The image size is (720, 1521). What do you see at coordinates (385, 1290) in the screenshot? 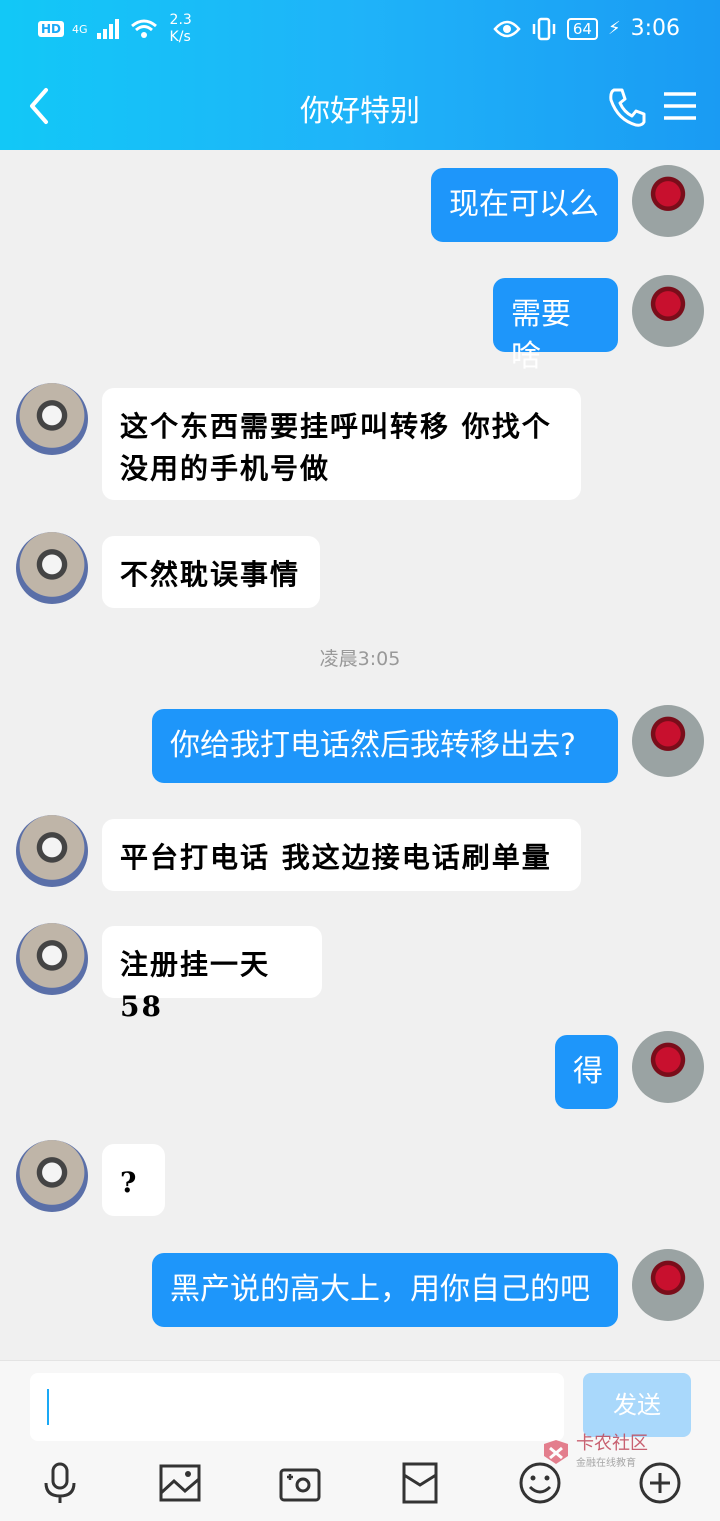
I see `message-outgoing: 黑产说的高大上，用你自己的吧` at bounding box center [385, 1290].